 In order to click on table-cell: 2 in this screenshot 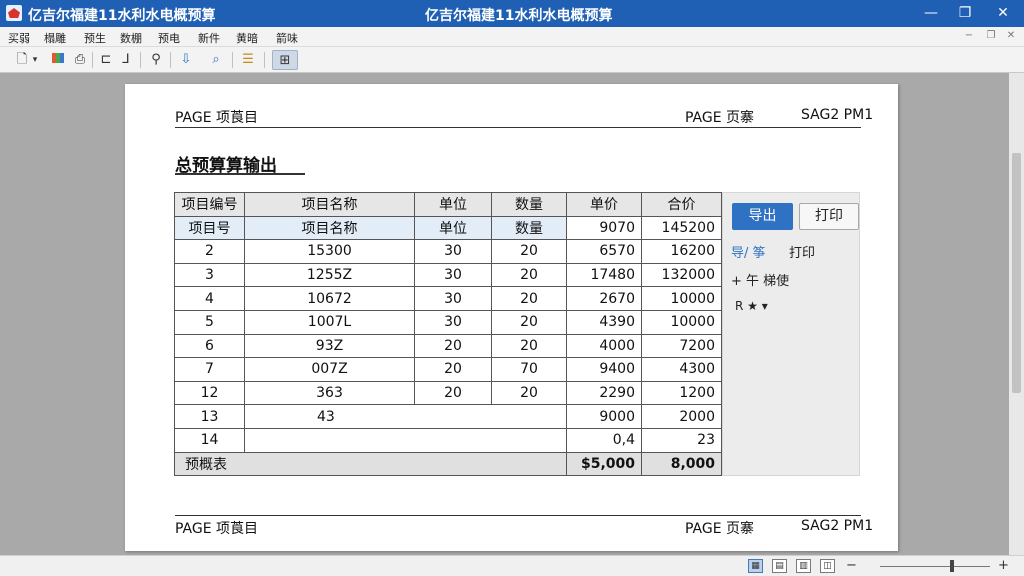, I will do `click(209, 251)`.